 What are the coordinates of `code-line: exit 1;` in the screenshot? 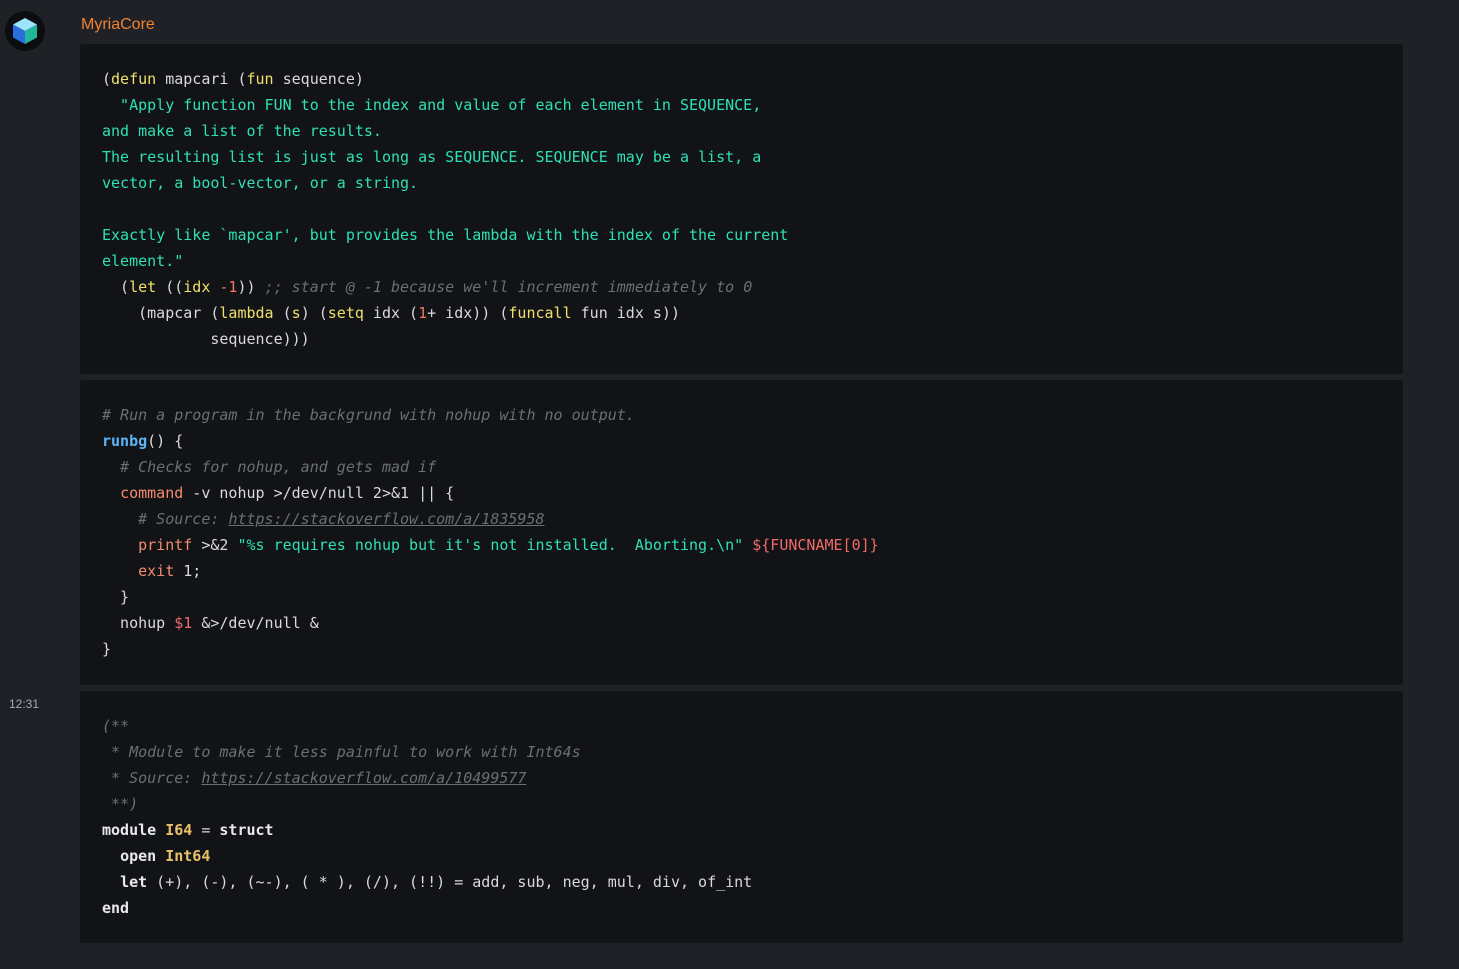 It's located at (752, 571).